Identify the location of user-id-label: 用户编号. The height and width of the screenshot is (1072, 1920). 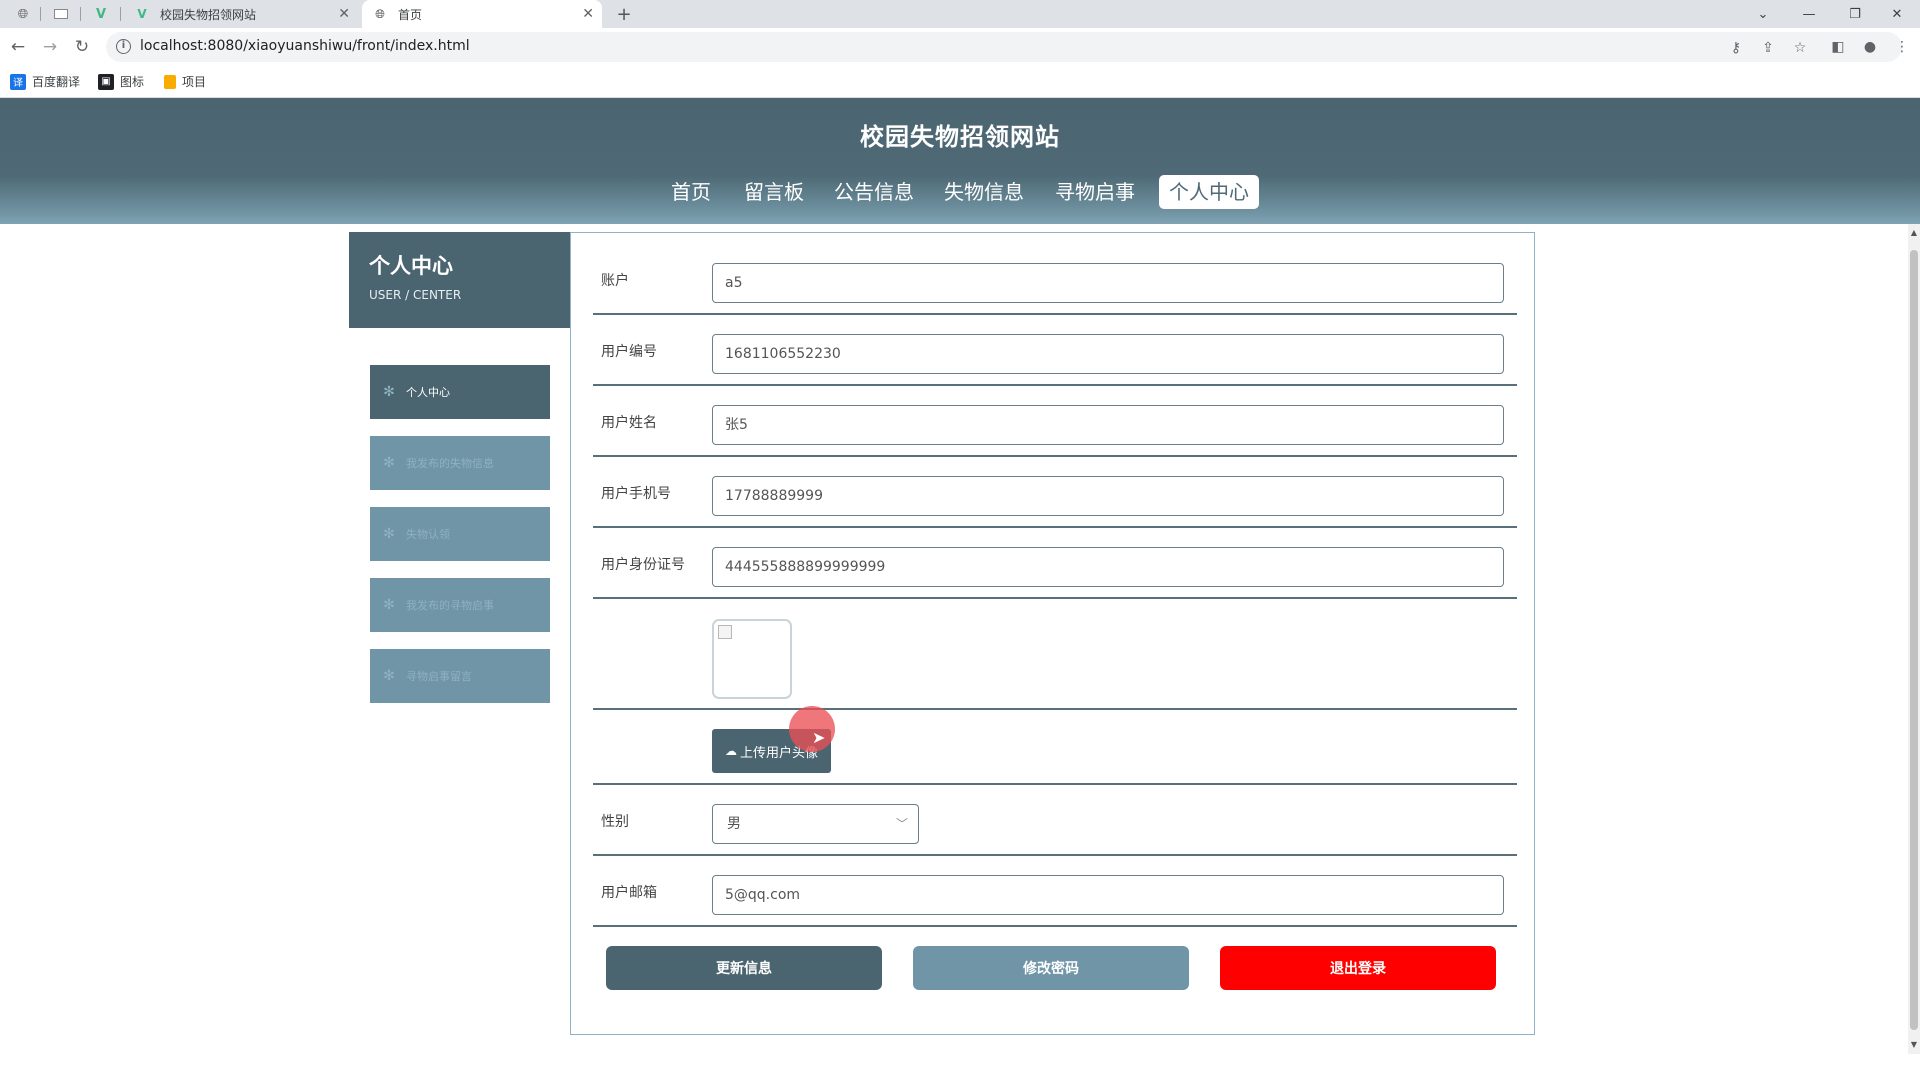
(629, 352).